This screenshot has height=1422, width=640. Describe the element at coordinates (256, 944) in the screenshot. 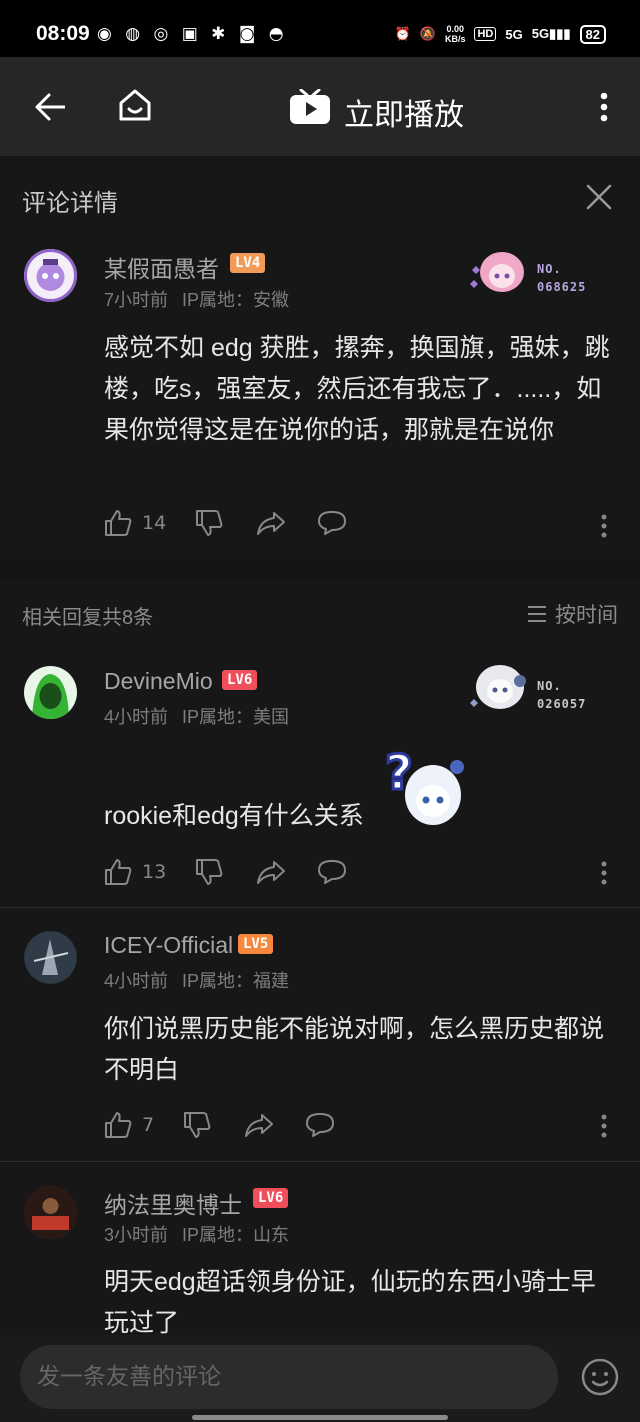

I see `level-badge: LV5` at that location.